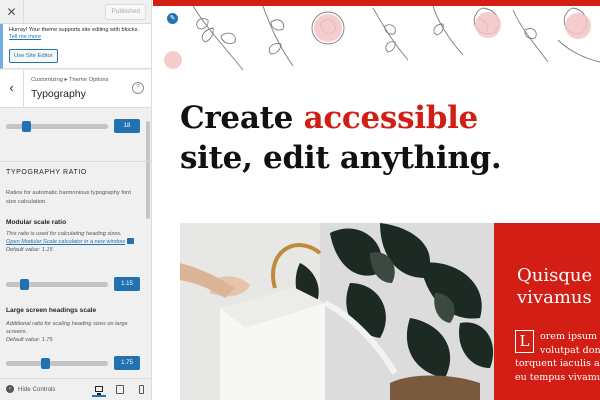 The width and height of the screenshot is (600, 400). I want to click on headline-part-2: site, edit anything., so click(341, 158).